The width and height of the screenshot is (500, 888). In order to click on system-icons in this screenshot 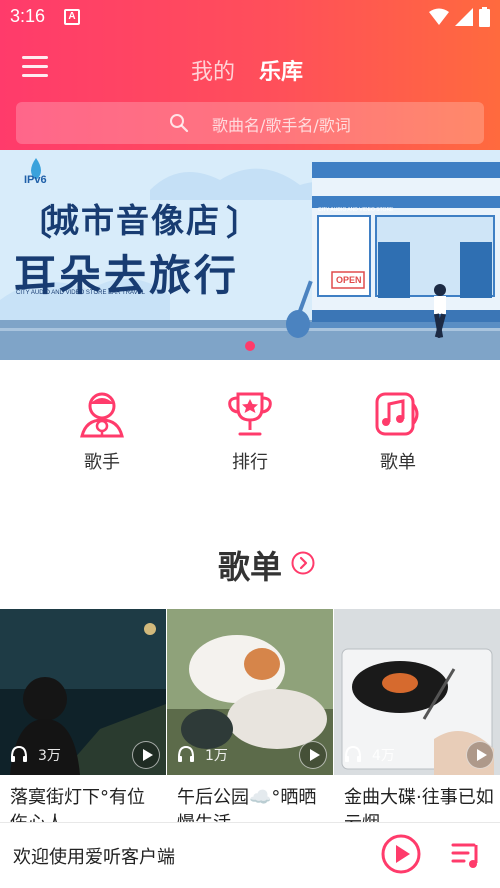, I will do `click(459, 17)`.